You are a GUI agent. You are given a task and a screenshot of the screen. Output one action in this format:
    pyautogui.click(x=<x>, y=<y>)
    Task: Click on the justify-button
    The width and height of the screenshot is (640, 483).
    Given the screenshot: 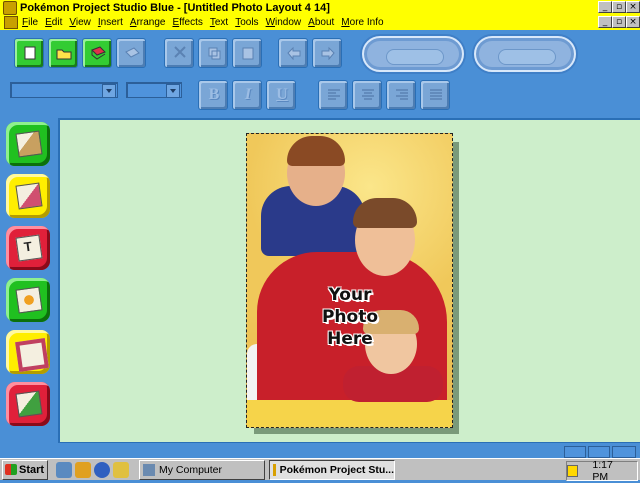 What is the action you would take?
    pyautogui.click(x=435, y=95)
    